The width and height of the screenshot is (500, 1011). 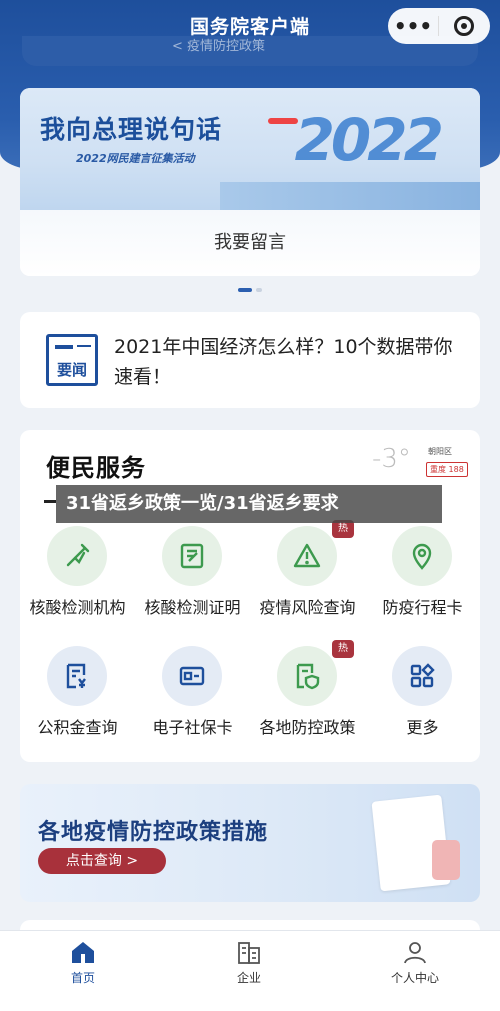 I want to click on news-card: 要闻 2021年中国经济怎么样？10个数据带你速看！, so click(x=250, y=360).